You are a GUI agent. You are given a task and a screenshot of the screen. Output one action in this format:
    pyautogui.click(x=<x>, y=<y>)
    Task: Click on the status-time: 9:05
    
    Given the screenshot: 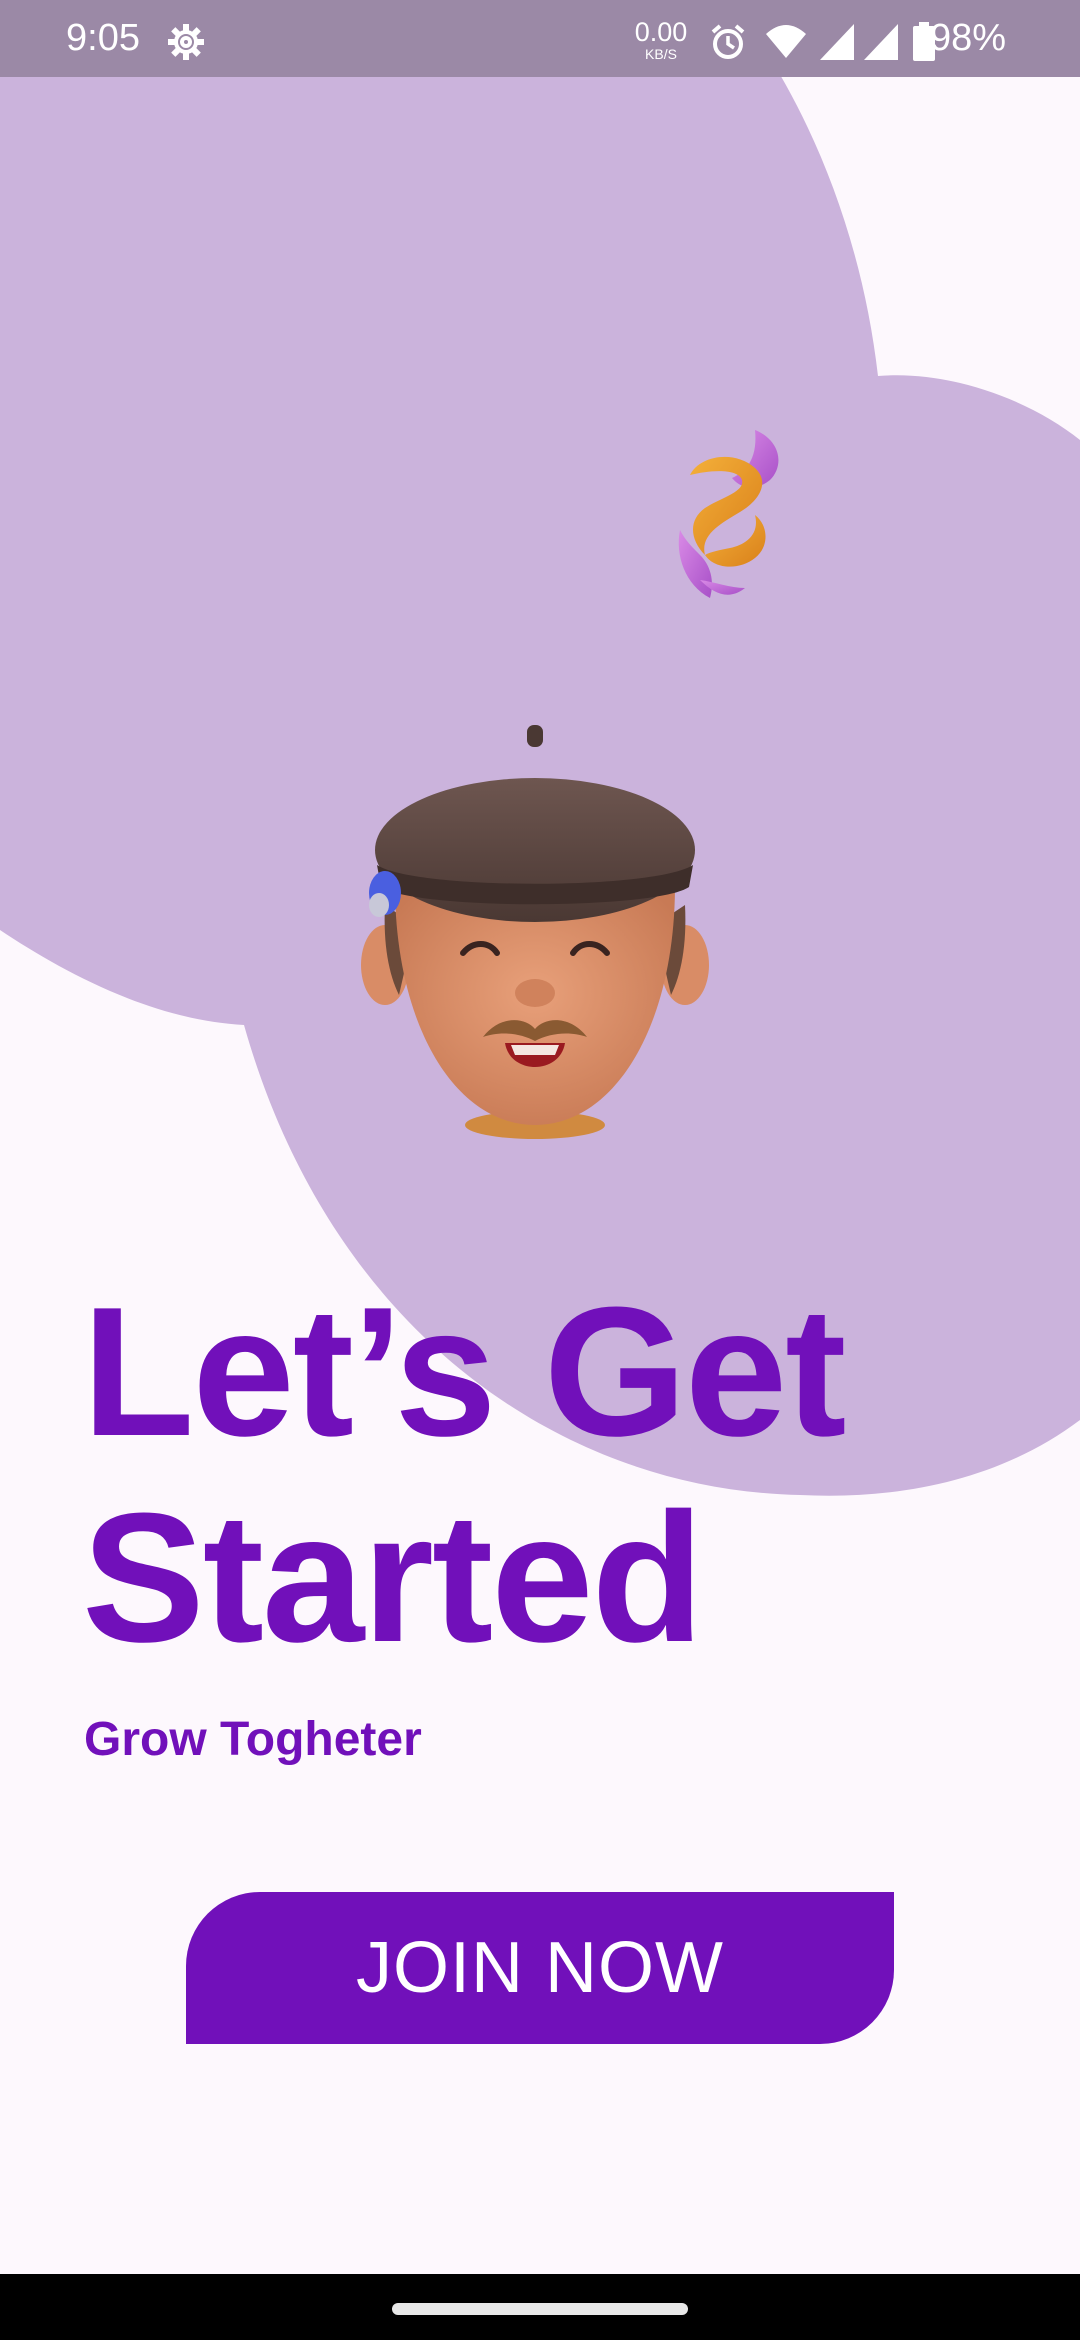 What is the action you would take?
    pyautogui.click(x=103, y=38)
    